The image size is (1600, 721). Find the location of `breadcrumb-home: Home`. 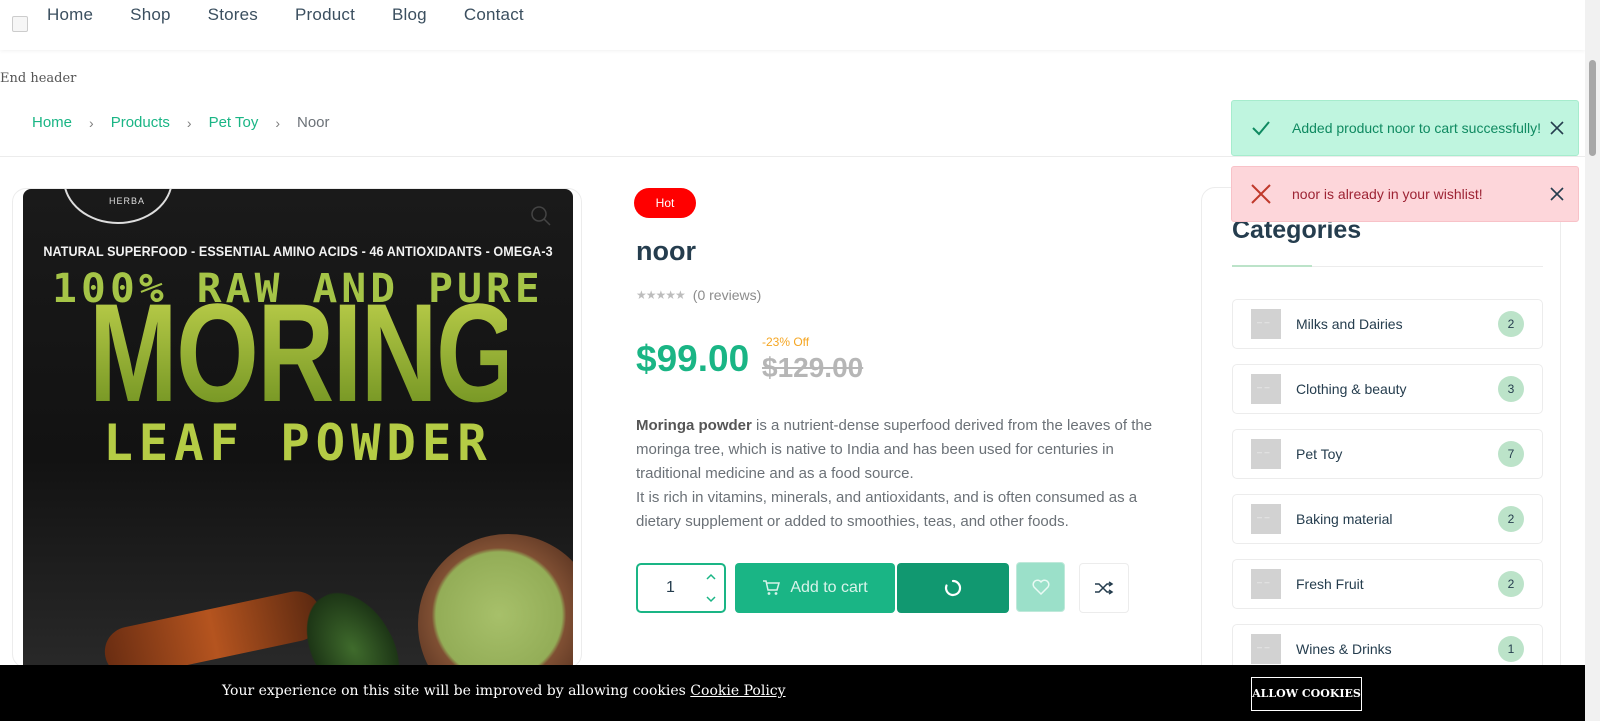

breadcrumb-home: Home is located at coordinates (52, 122).